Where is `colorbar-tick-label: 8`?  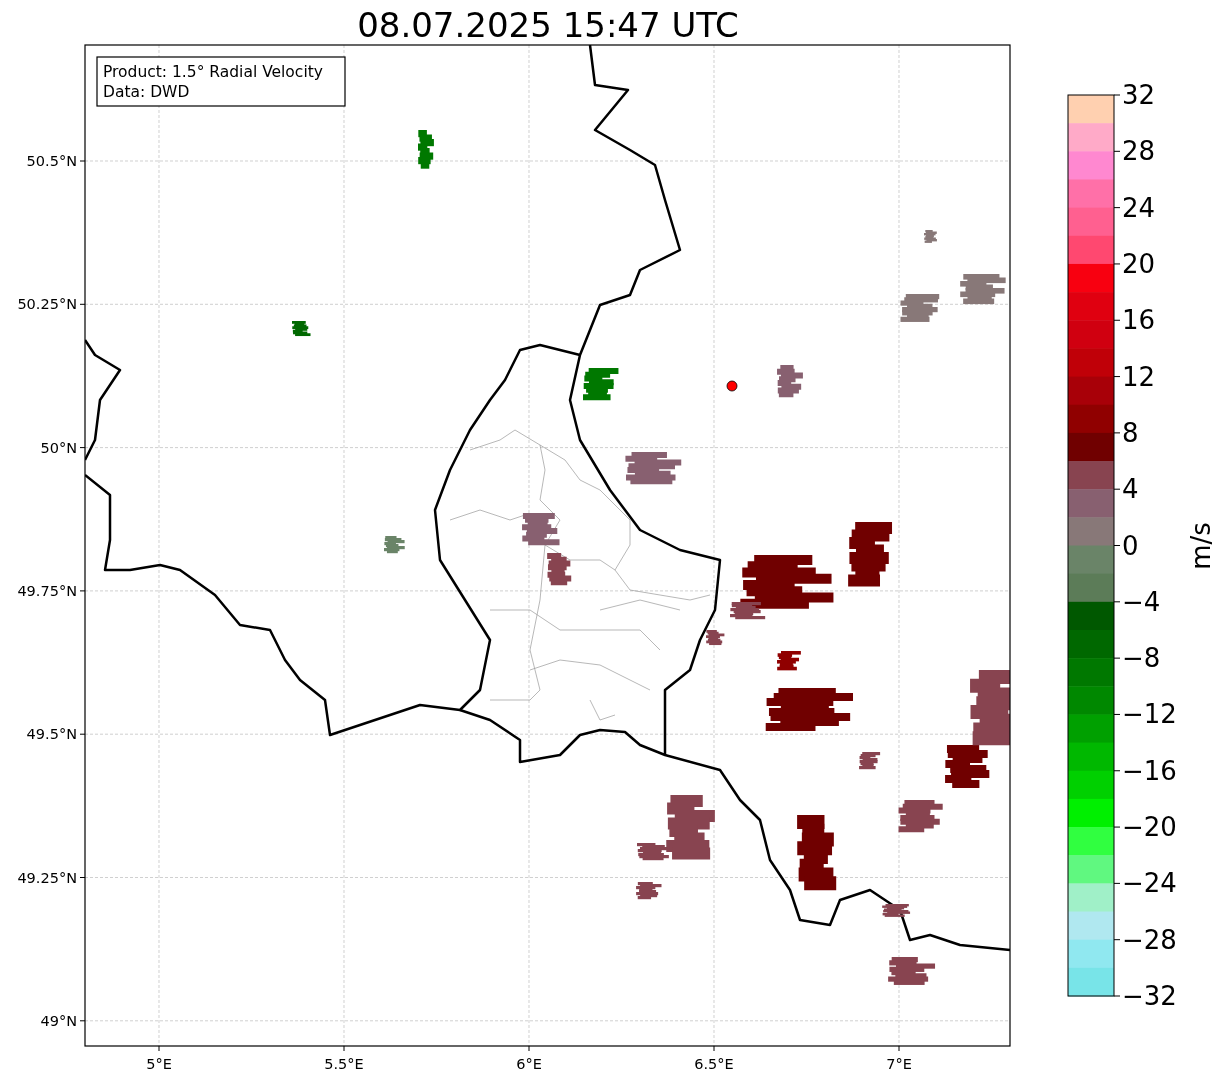
colorbar-tick-label: 8 is located at coordinates (1130, 432).